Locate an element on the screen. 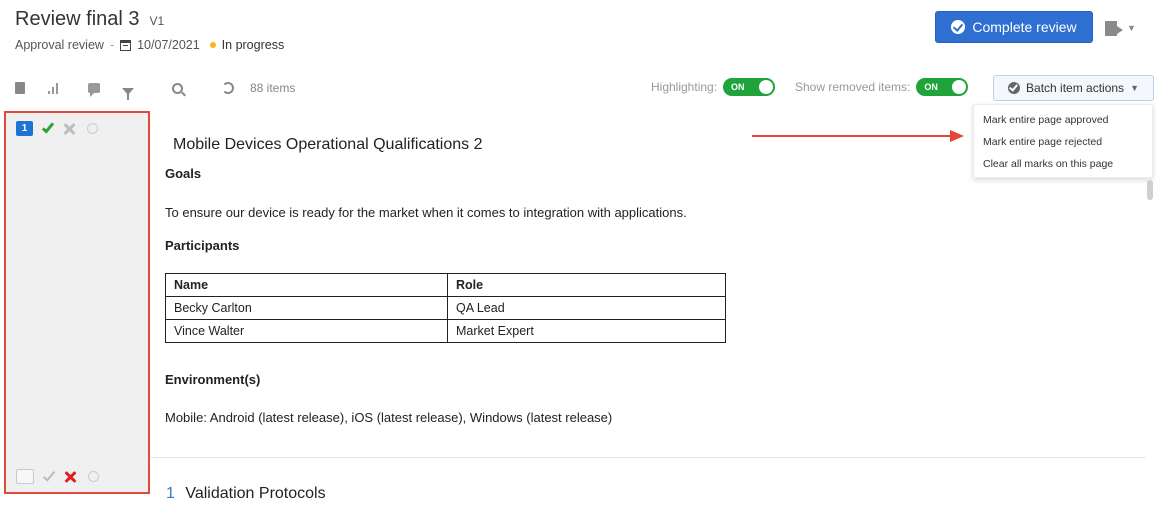 The image size is (1156, 529). table-header-row: Name Role is located at coordinates (445, 285).